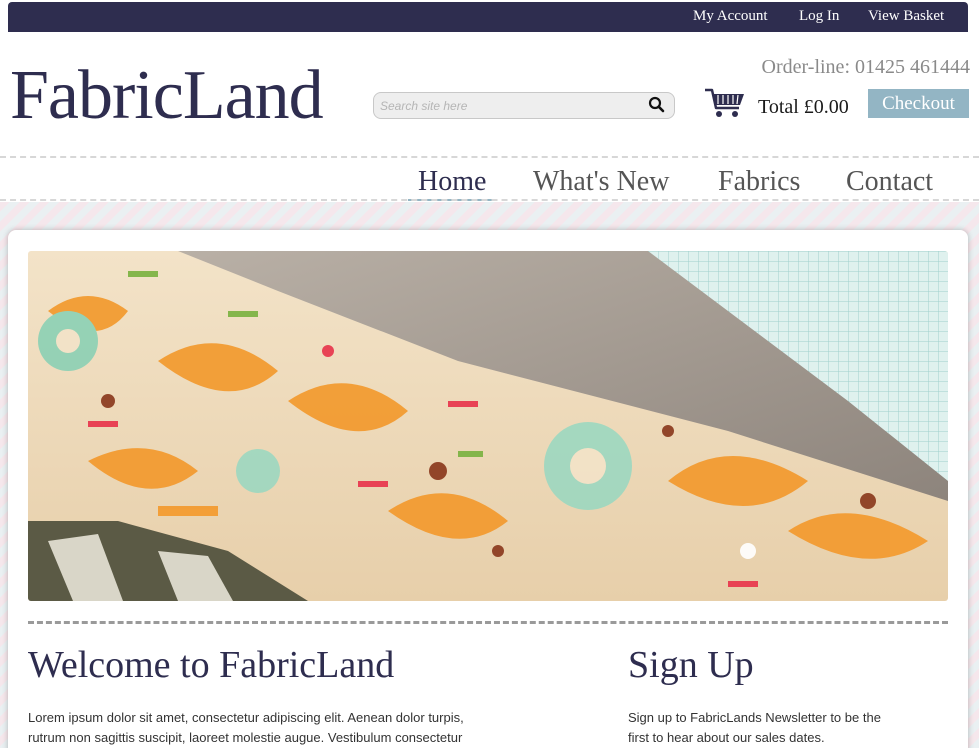  What do you see at coordinates (726, 737) in the screenshot?
I see `signup-text-line: first to hear about our sales dates.` at bounding box center [726, 737].